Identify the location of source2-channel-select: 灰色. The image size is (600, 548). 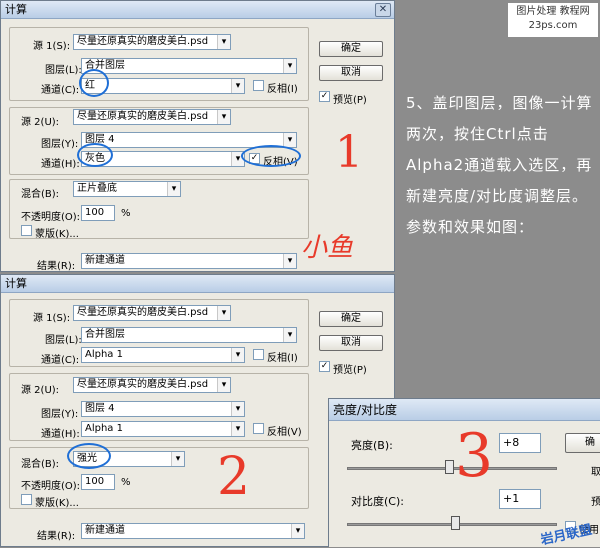
(163, 159).